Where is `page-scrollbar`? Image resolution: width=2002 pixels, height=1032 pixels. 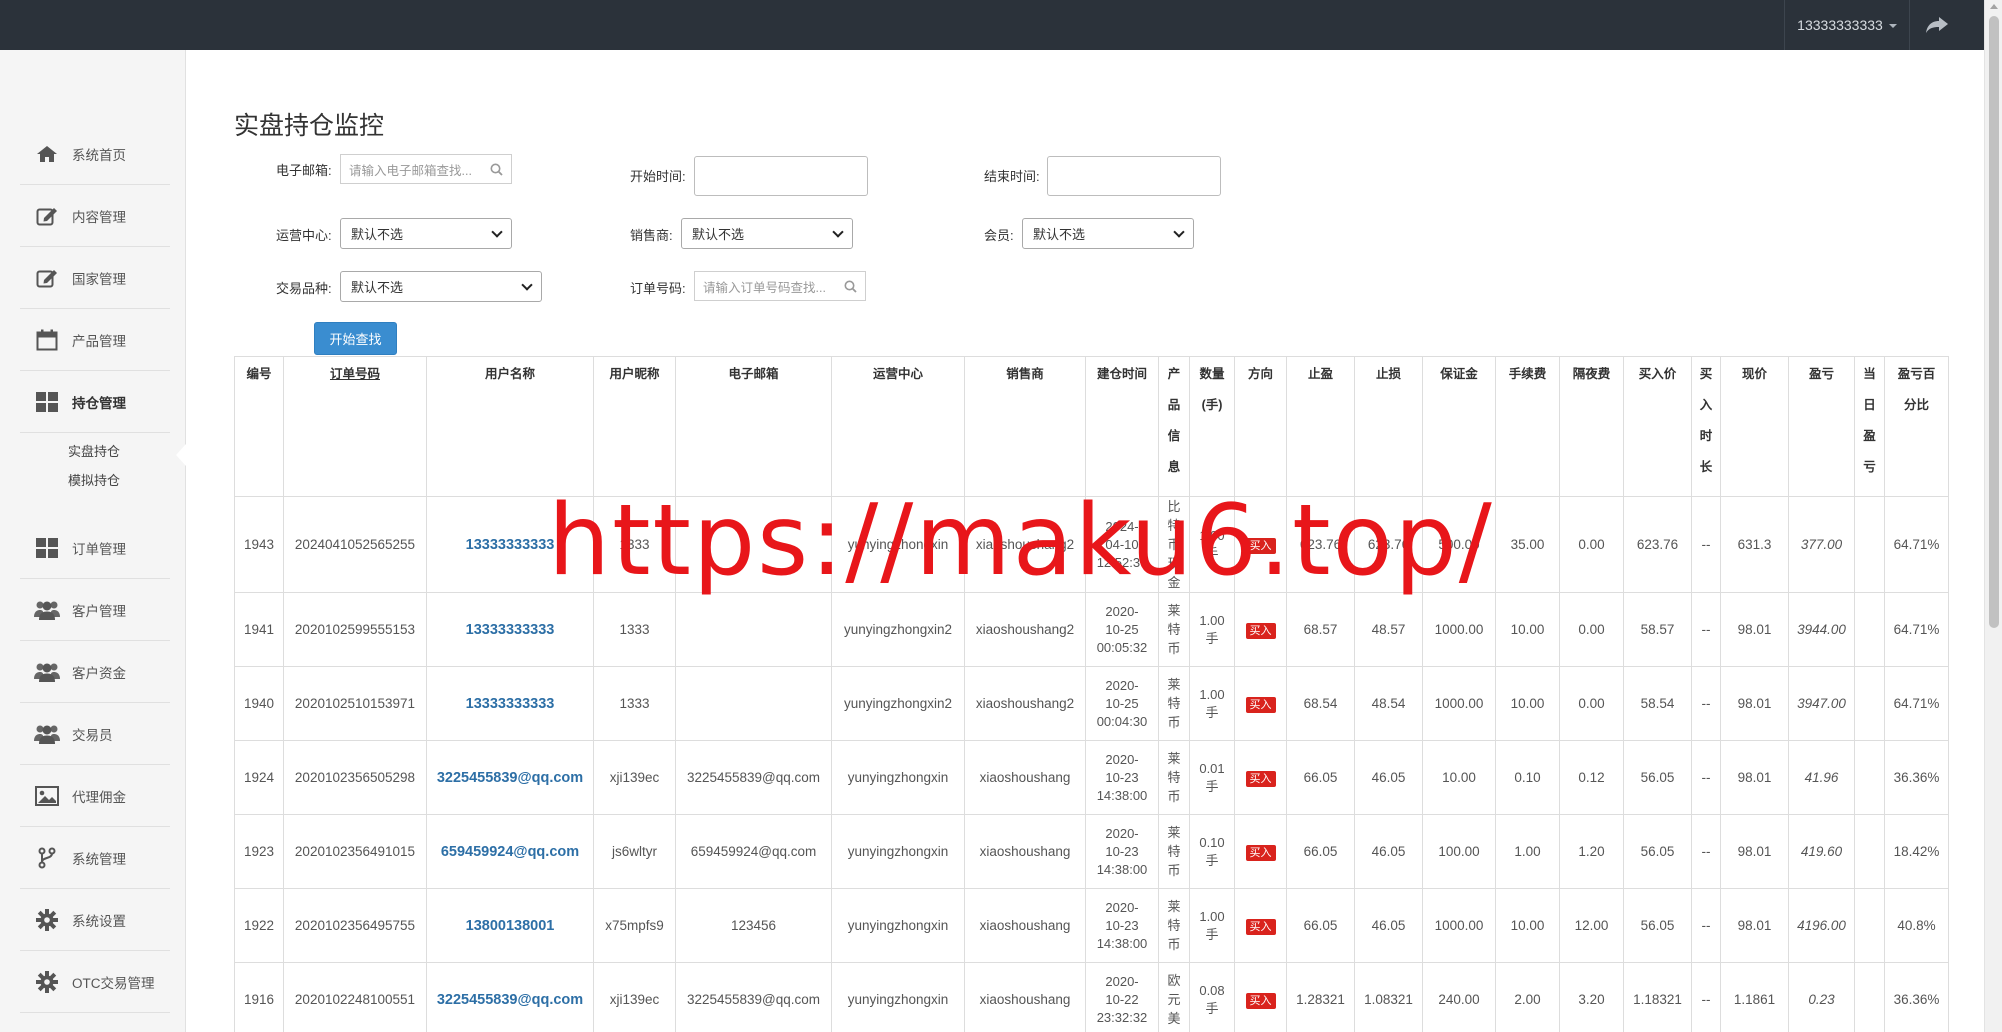 page-scrollbar is located at coordinates (1993, 516).